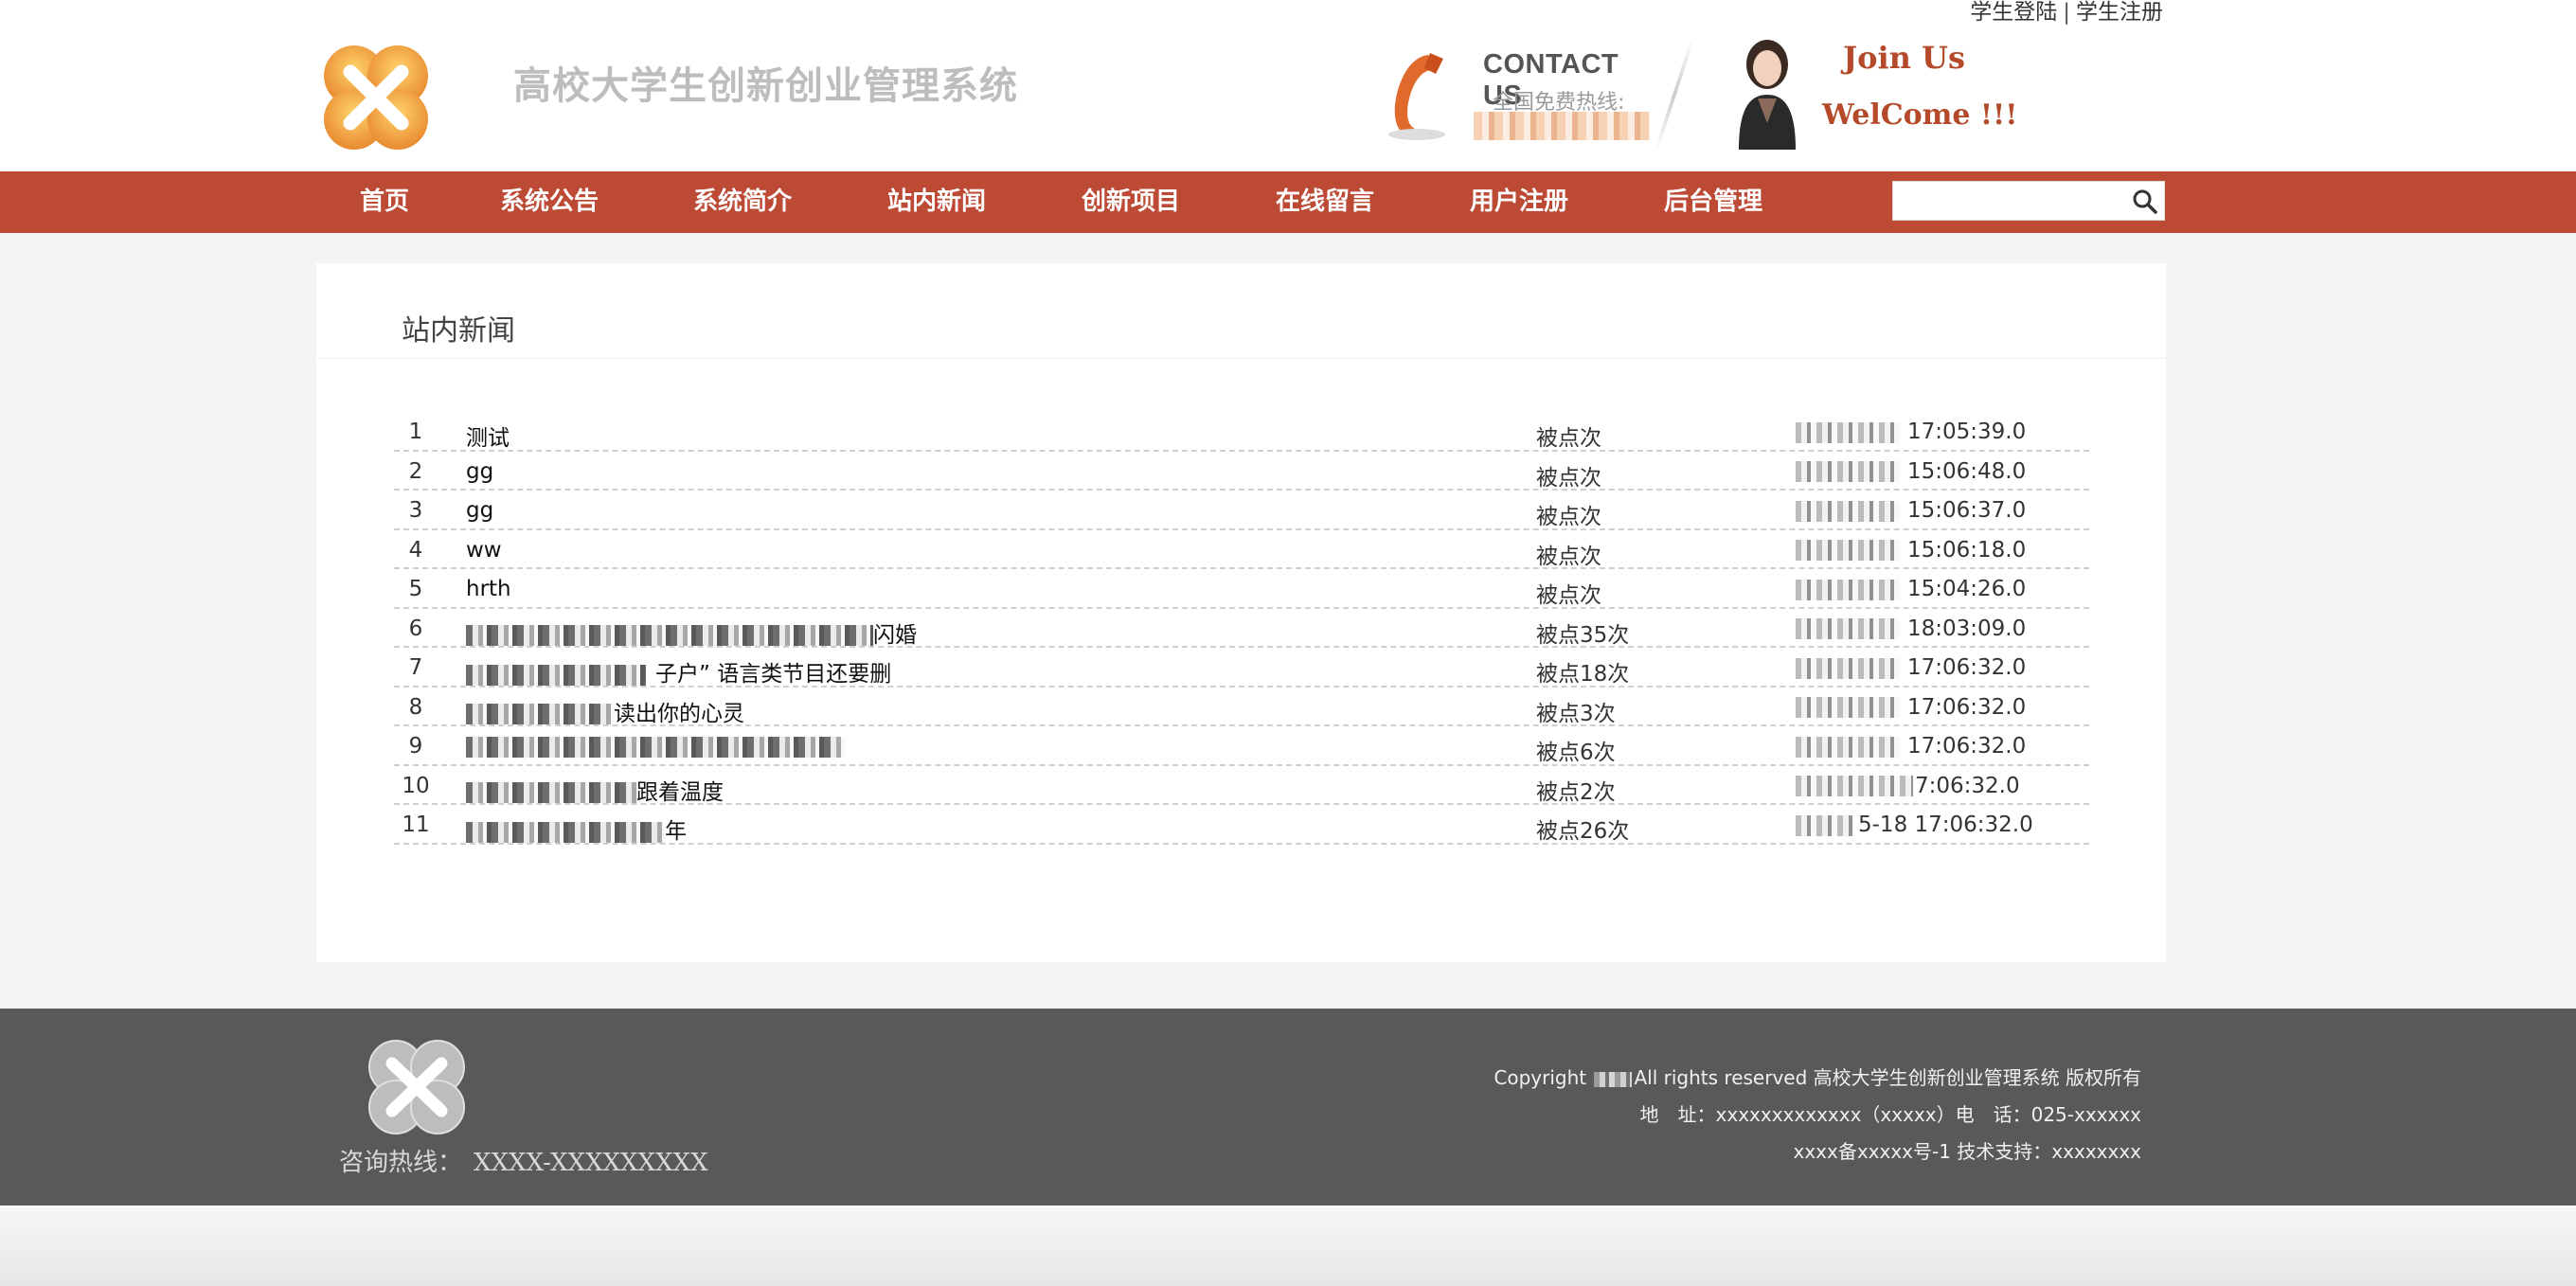 The image size is (2576, 1286). Describe the element at coordinates (2119, 12) in the screenshot. I see `student-register-link: 学生注册` at that location.